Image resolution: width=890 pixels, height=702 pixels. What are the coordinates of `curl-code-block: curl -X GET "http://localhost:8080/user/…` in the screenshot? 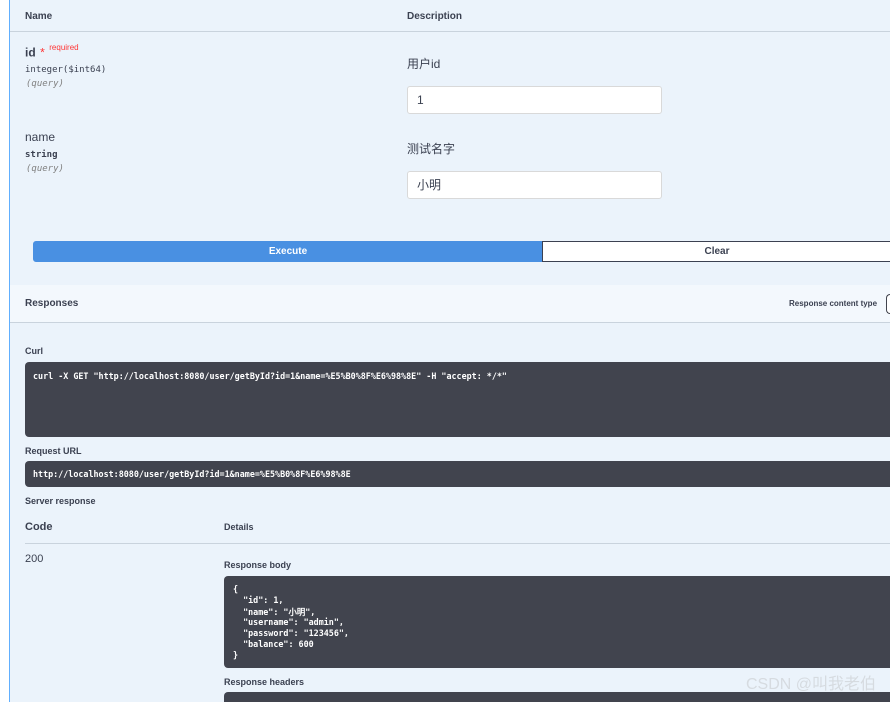 It's located at (457, 399).